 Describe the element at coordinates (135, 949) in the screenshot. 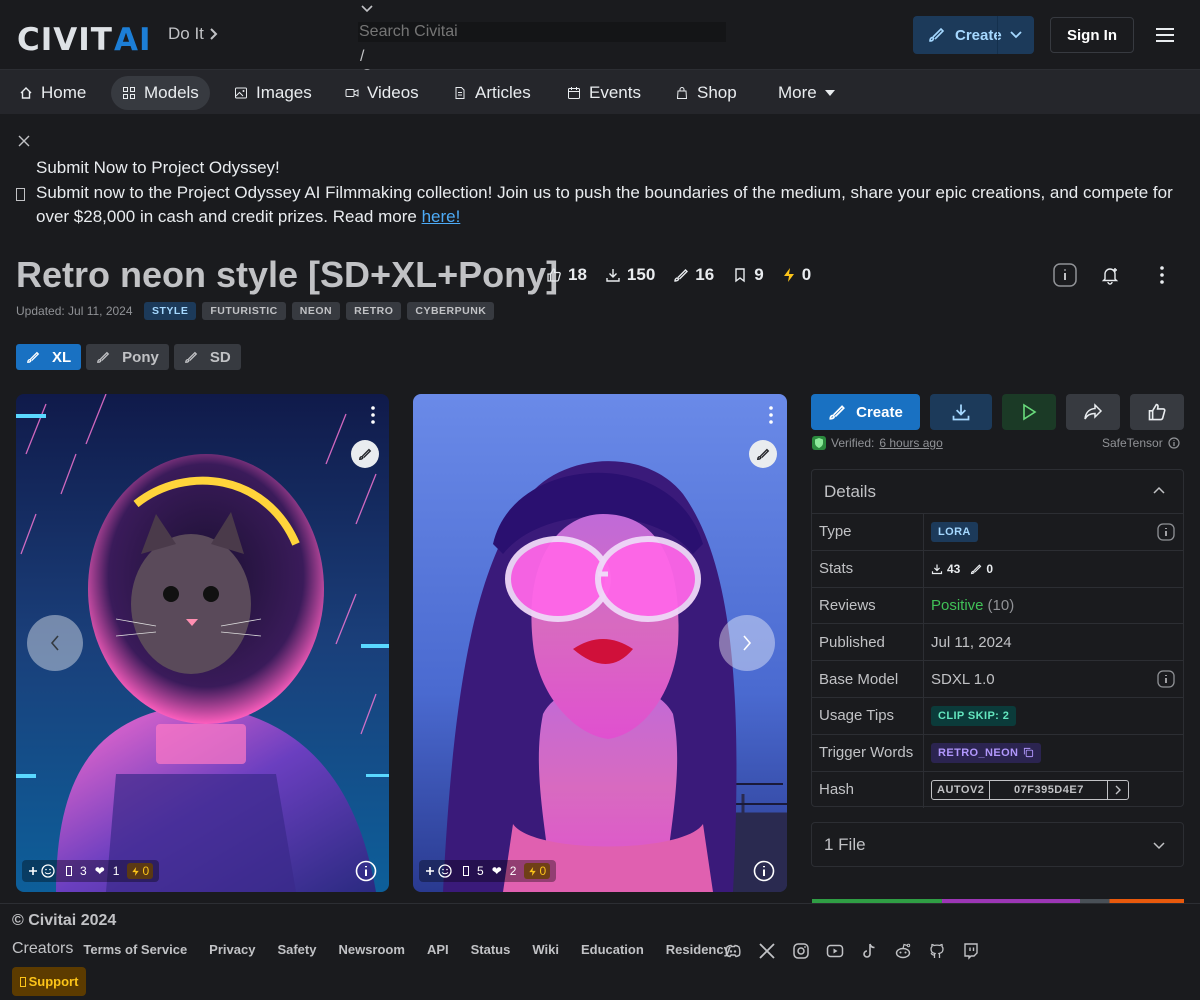

I see `footer-link-terms: Terms of Service` at that location.